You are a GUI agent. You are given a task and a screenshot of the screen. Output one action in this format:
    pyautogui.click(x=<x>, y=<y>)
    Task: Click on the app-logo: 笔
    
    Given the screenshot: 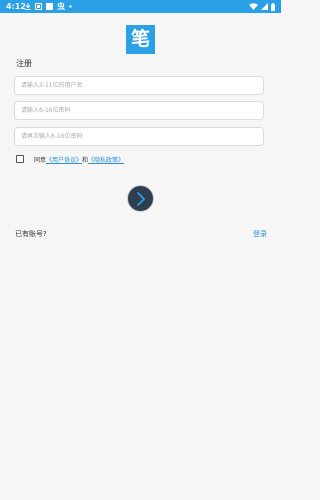 What is the action you would take?
    pyautogui.click(x=140, y=39)
    